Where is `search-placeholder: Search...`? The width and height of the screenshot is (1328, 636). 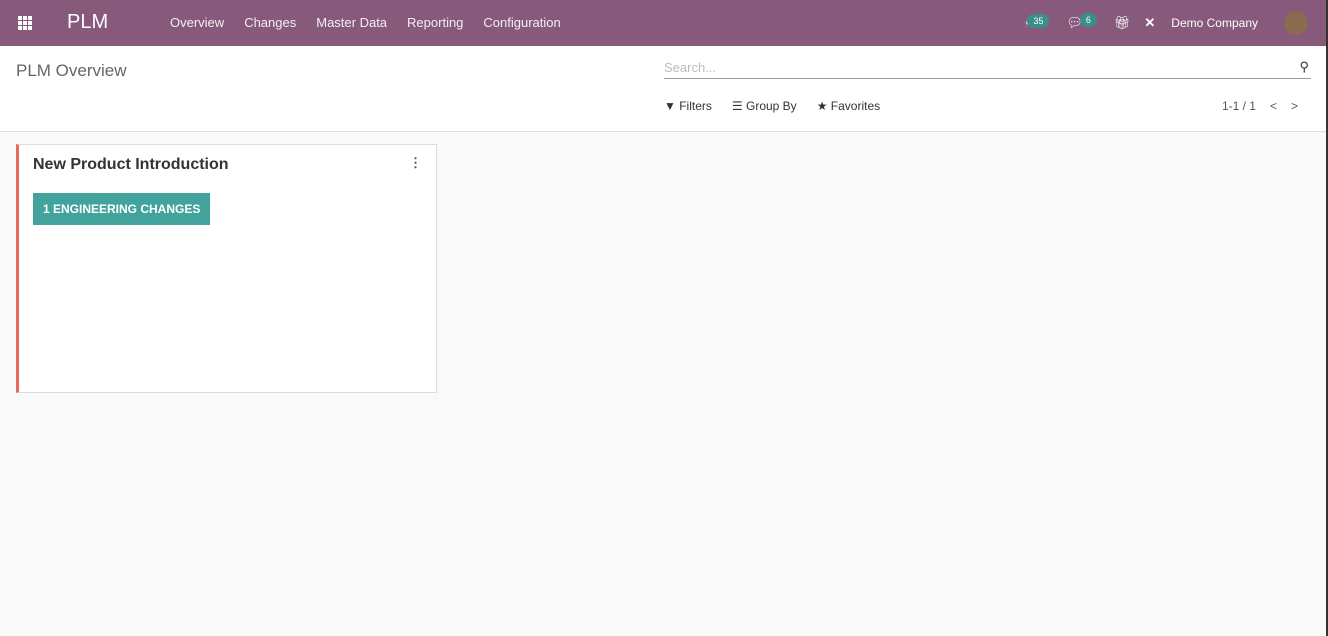
search-placeholder: Search... is located at coordinates (690, 67).